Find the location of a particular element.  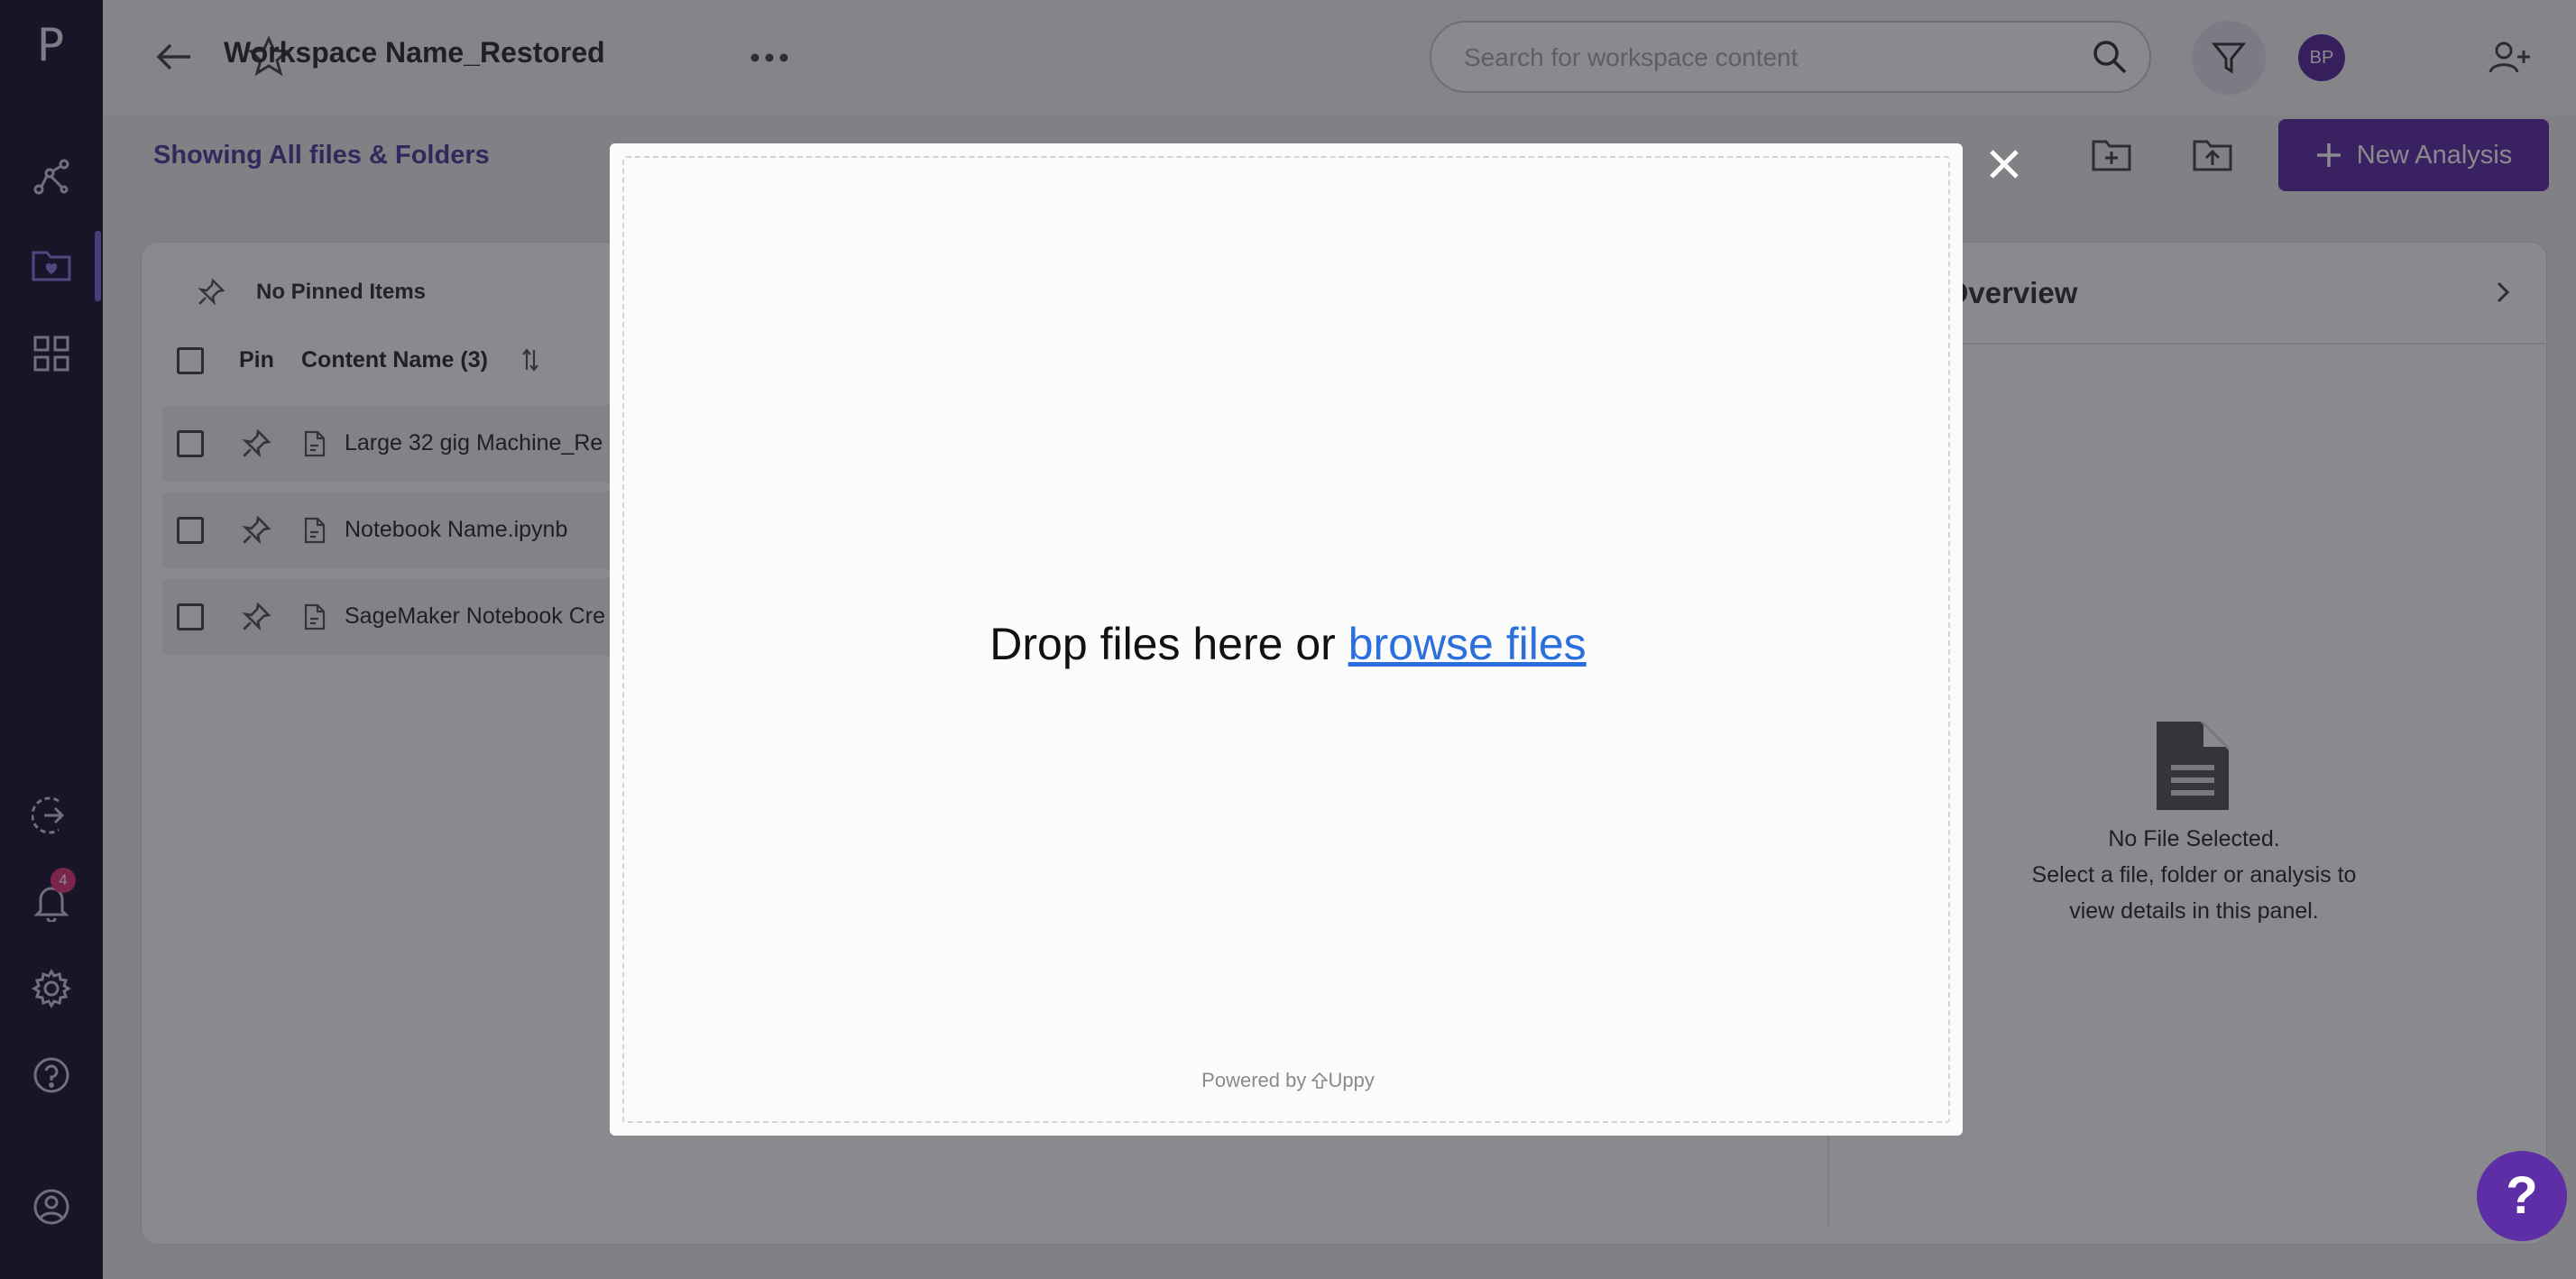

browse-files-link: browse files is located at coordinates (1468, 644).